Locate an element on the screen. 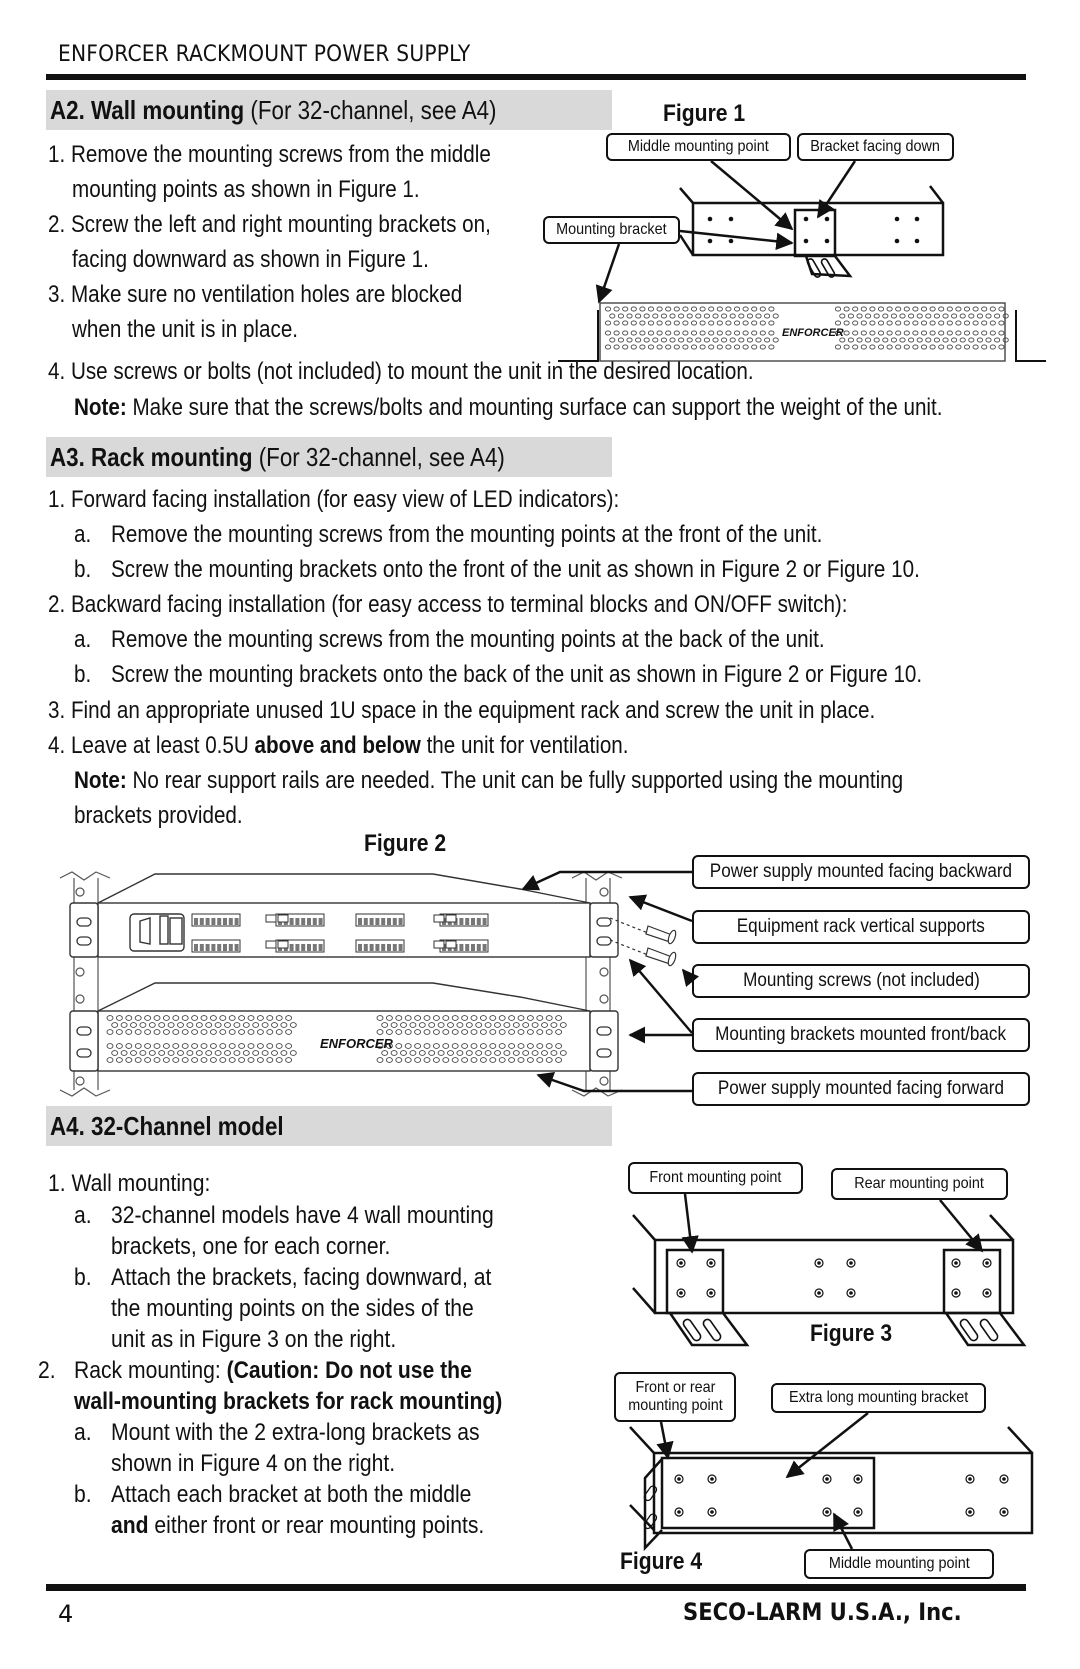 The width and height of the screenshot is (1080, 1669). page-number: 4 is located at coordinates (66, 1614).